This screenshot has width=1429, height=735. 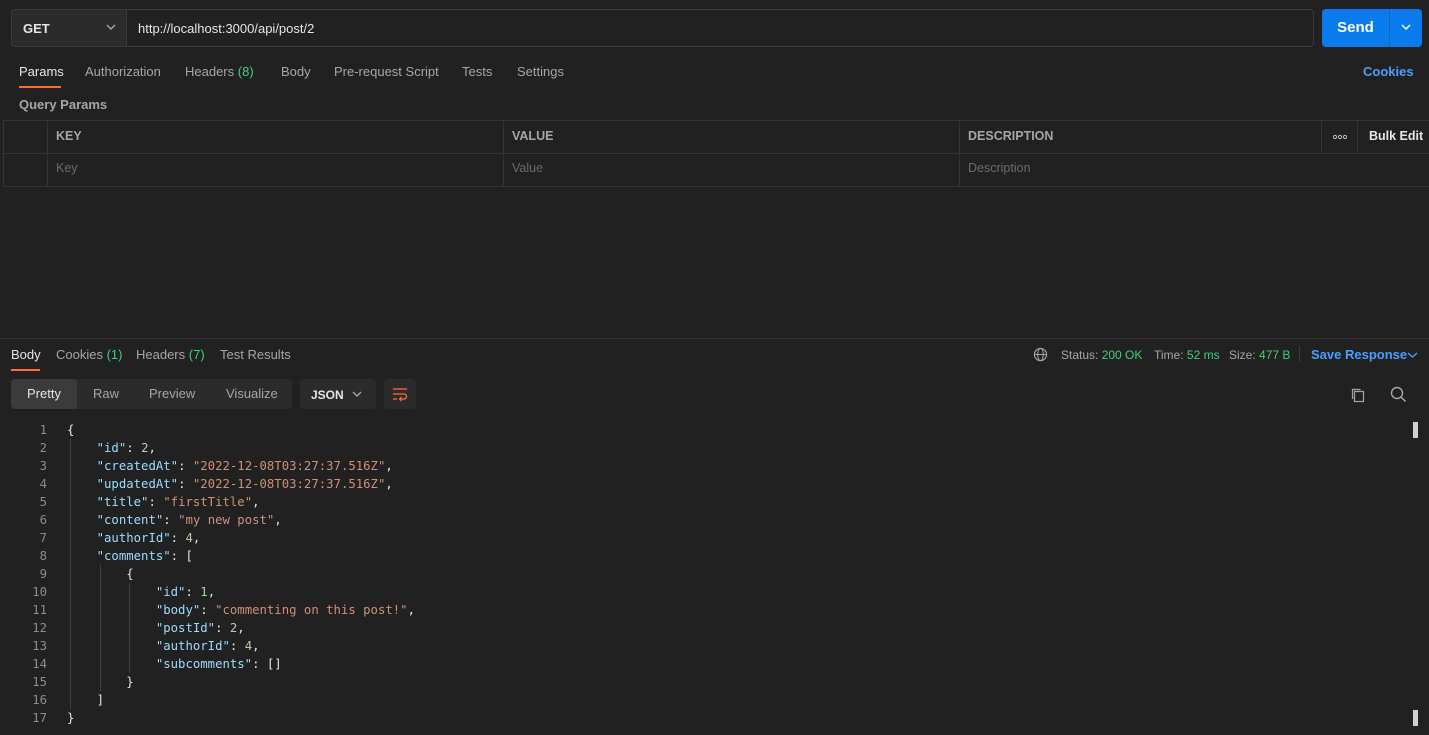 What do you see at coordinates (1358, 395) in the screenshot?
I see `copy-icon` at bounding box center [1358, 395].